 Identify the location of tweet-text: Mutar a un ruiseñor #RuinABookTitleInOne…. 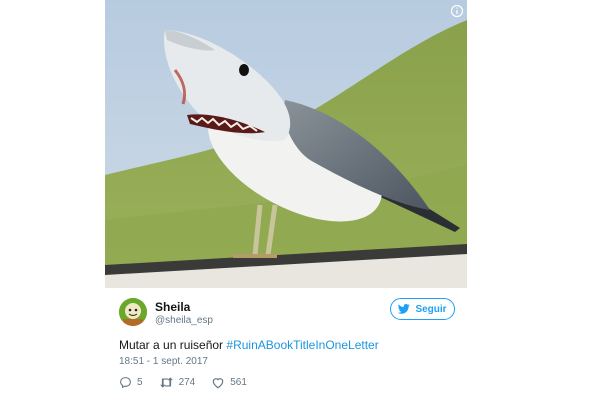
(249, 345).